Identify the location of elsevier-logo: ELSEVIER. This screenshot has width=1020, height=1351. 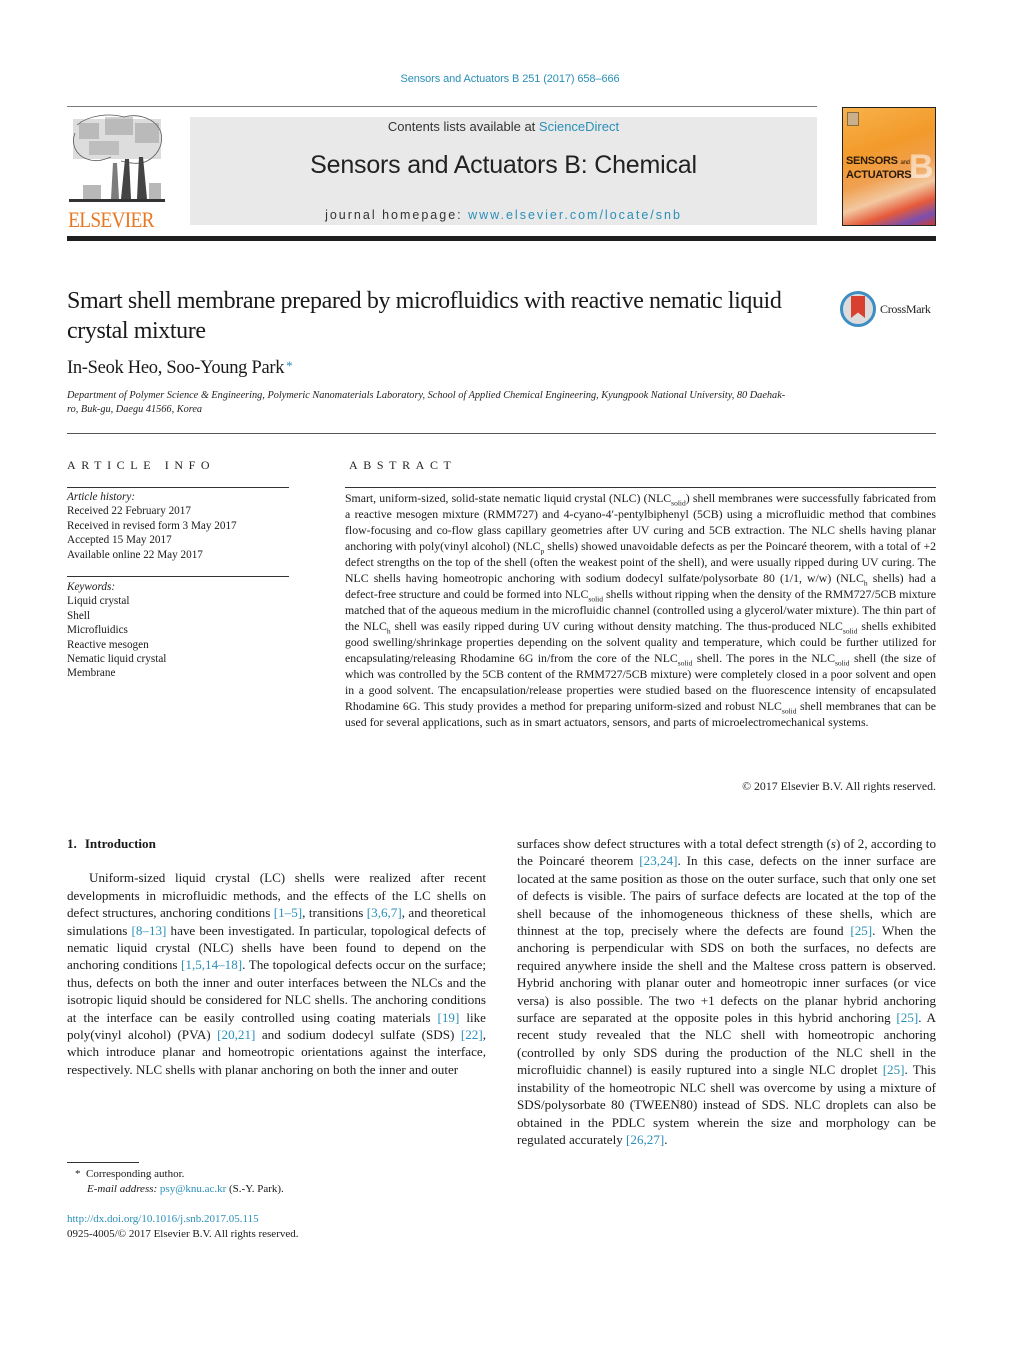
(117, 172).